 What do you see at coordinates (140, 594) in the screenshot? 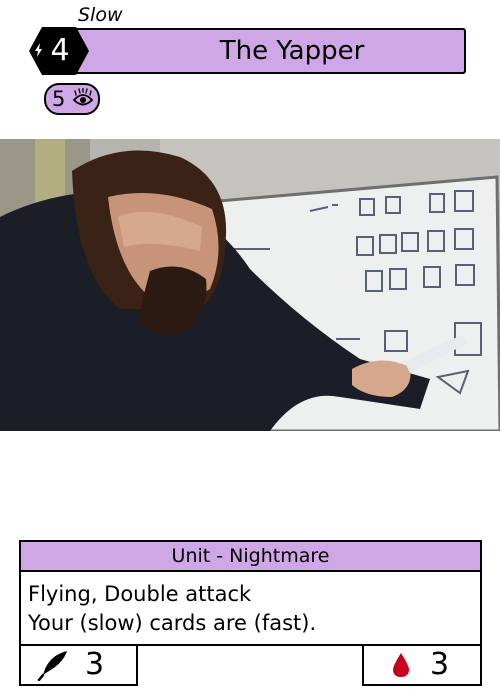
I see `rules-line: Flying, Double attack` at bounding box center [140, 594].